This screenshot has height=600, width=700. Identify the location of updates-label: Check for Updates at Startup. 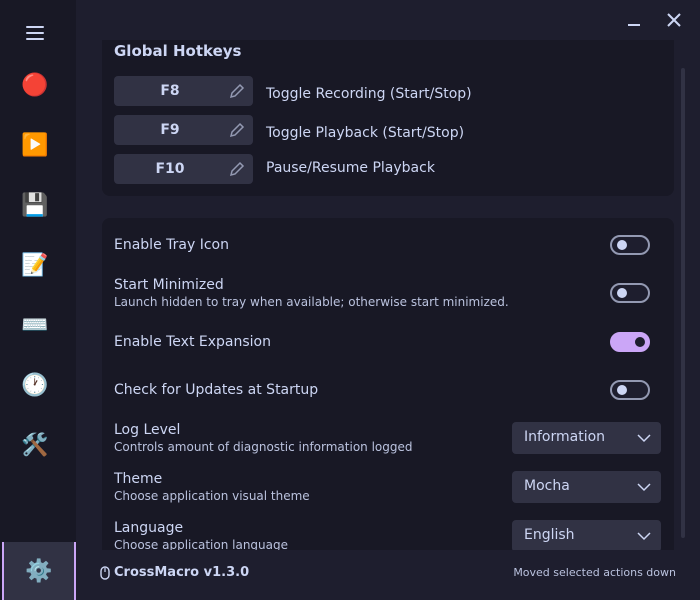
(216, 390).